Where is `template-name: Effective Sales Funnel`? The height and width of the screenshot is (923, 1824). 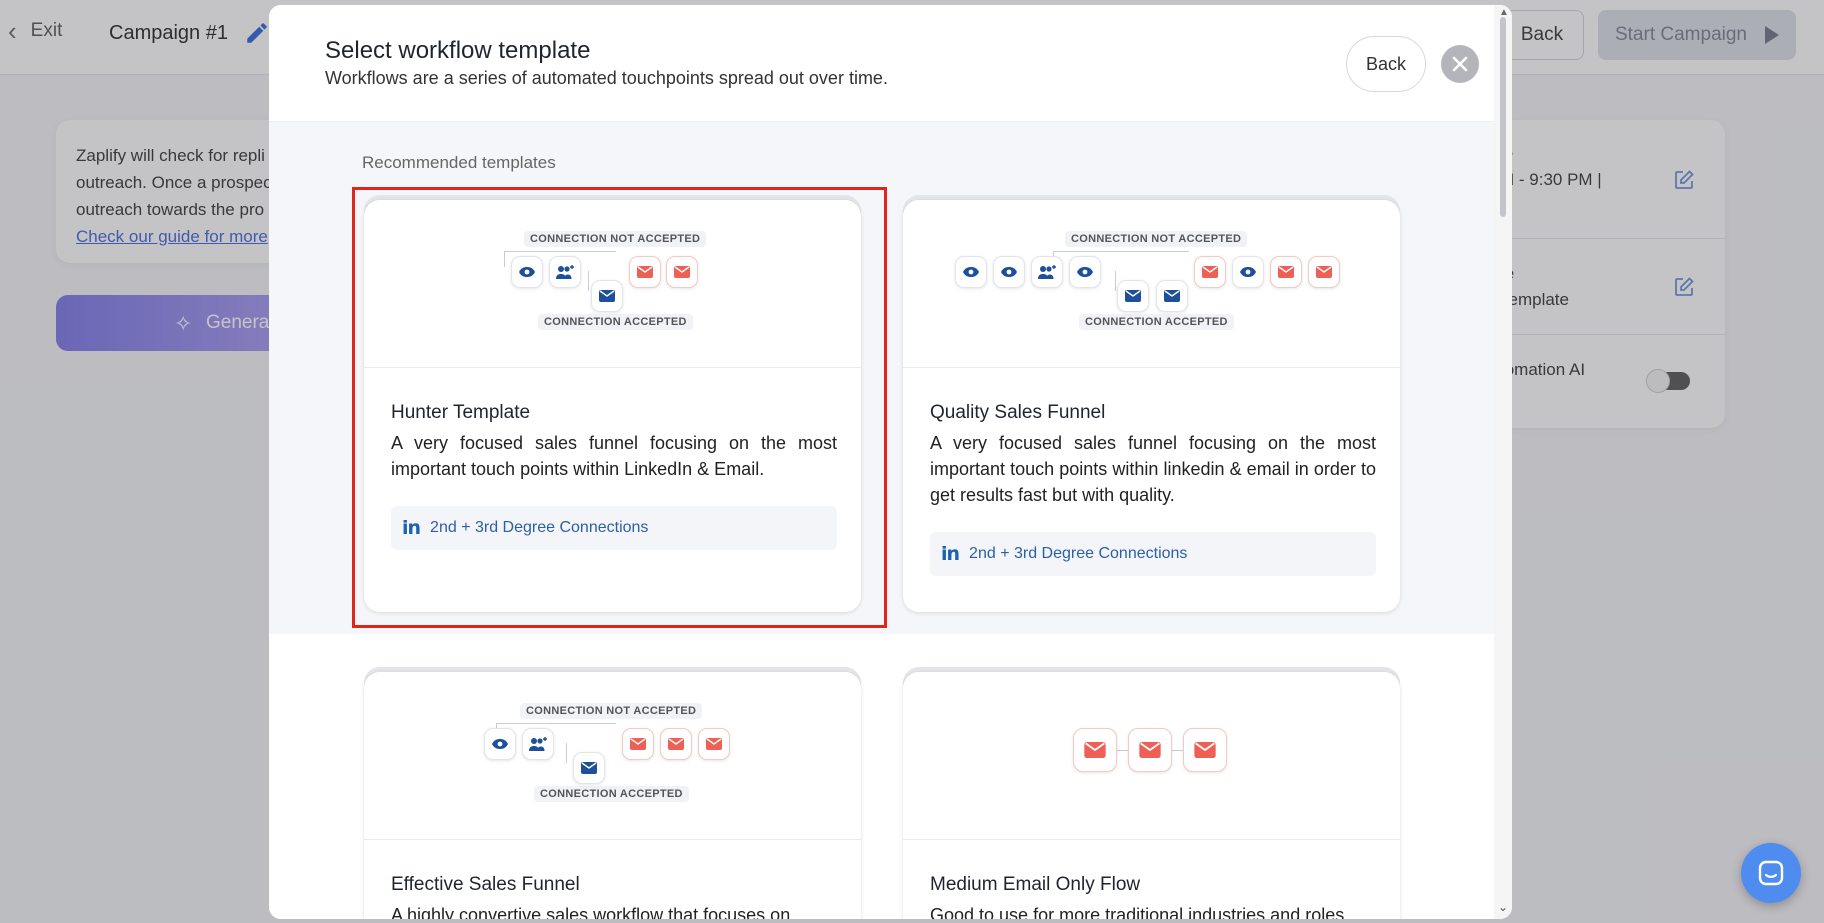
template-name: Effective Sales Funnel is located at coordinates (485, 884).